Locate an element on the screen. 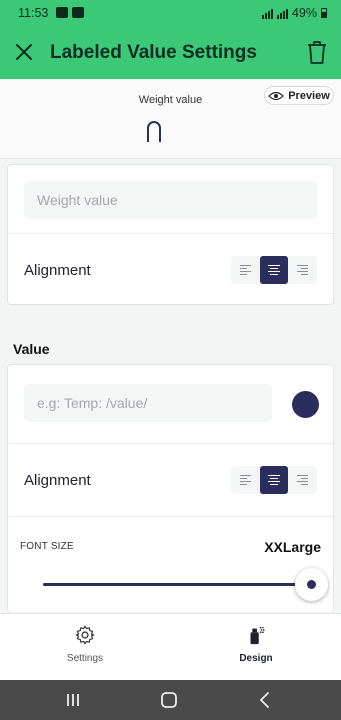 This screenshot has height=720, width=341. label-input: Weight value is located at coordinates (171, 200).